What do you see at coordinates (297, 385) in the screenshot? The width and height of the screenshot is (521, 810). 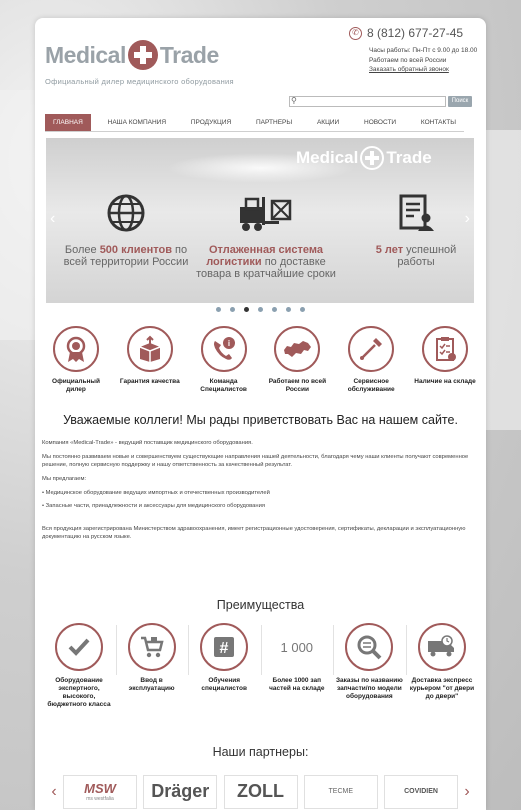 I see `feature-label: Работаем по всей России` at bounding box center [297, 385].